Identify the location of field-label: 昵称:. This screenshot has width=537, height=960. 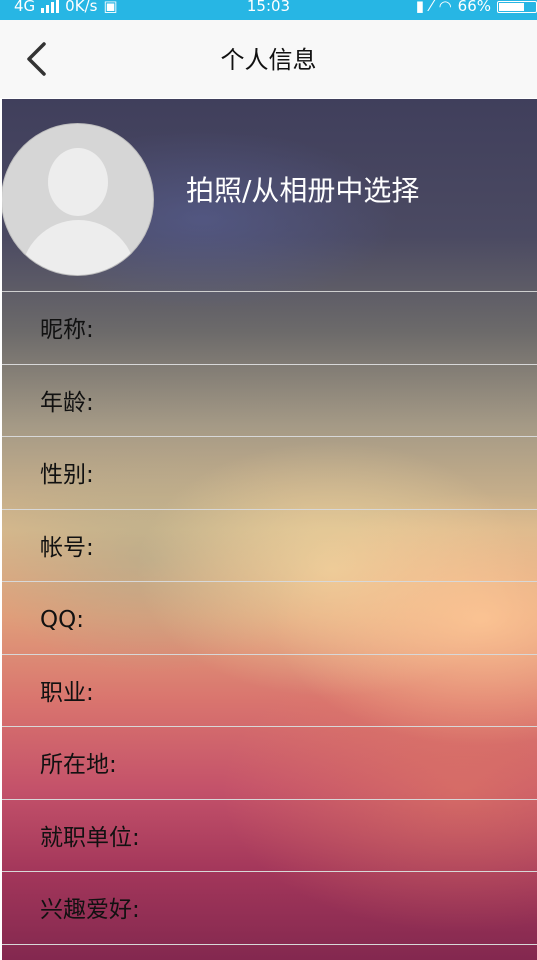
(67, 330).